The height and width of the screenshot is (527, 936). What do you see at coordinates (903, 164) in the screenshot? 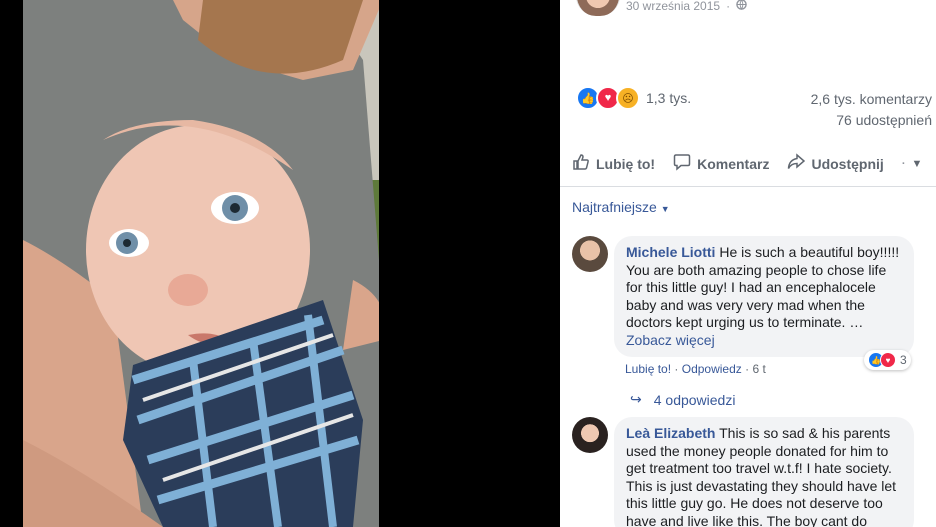
I see `globe-small-icon: ·` at bounding box center [903, 164].